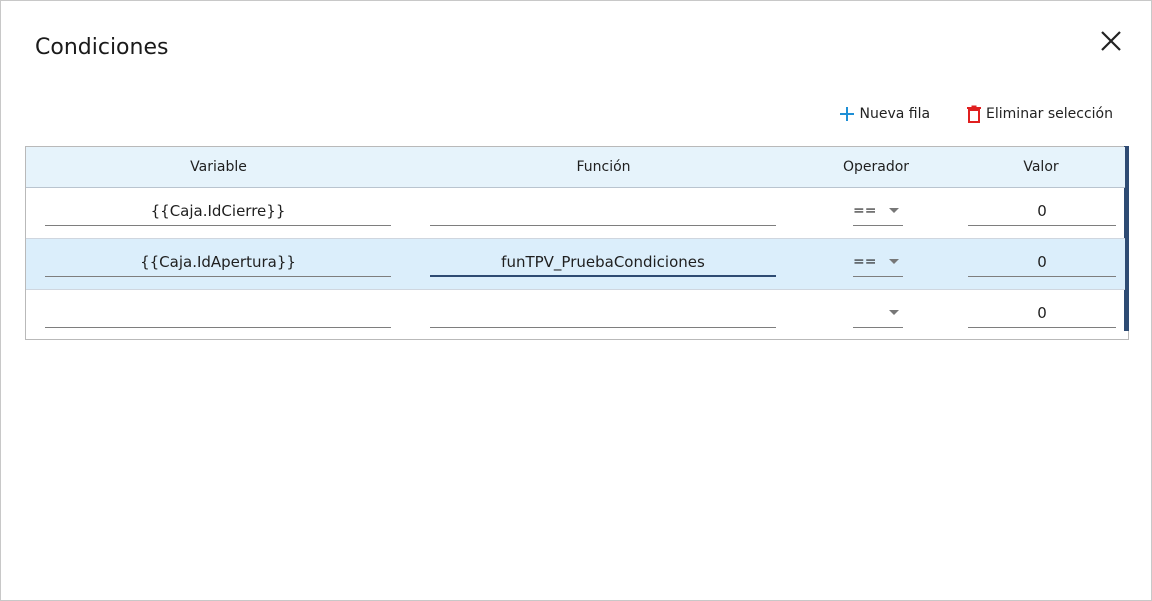 Image resolution: width=1152 pixels, height=601 pixels. What do you see at coordinates (218, 262) in the screenshot?
I see `variable-field: {{Caja.IdApertura}}` at bounding box center [218, 262].